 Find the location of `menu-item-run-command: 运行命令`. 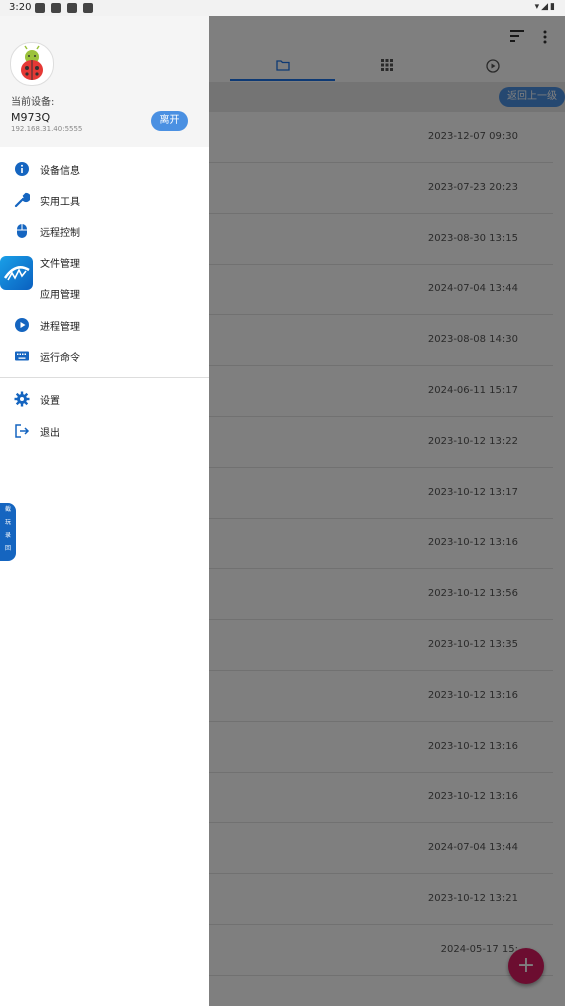

menu-item-run-command: 运行命令 is located at coordinates (104, 355).